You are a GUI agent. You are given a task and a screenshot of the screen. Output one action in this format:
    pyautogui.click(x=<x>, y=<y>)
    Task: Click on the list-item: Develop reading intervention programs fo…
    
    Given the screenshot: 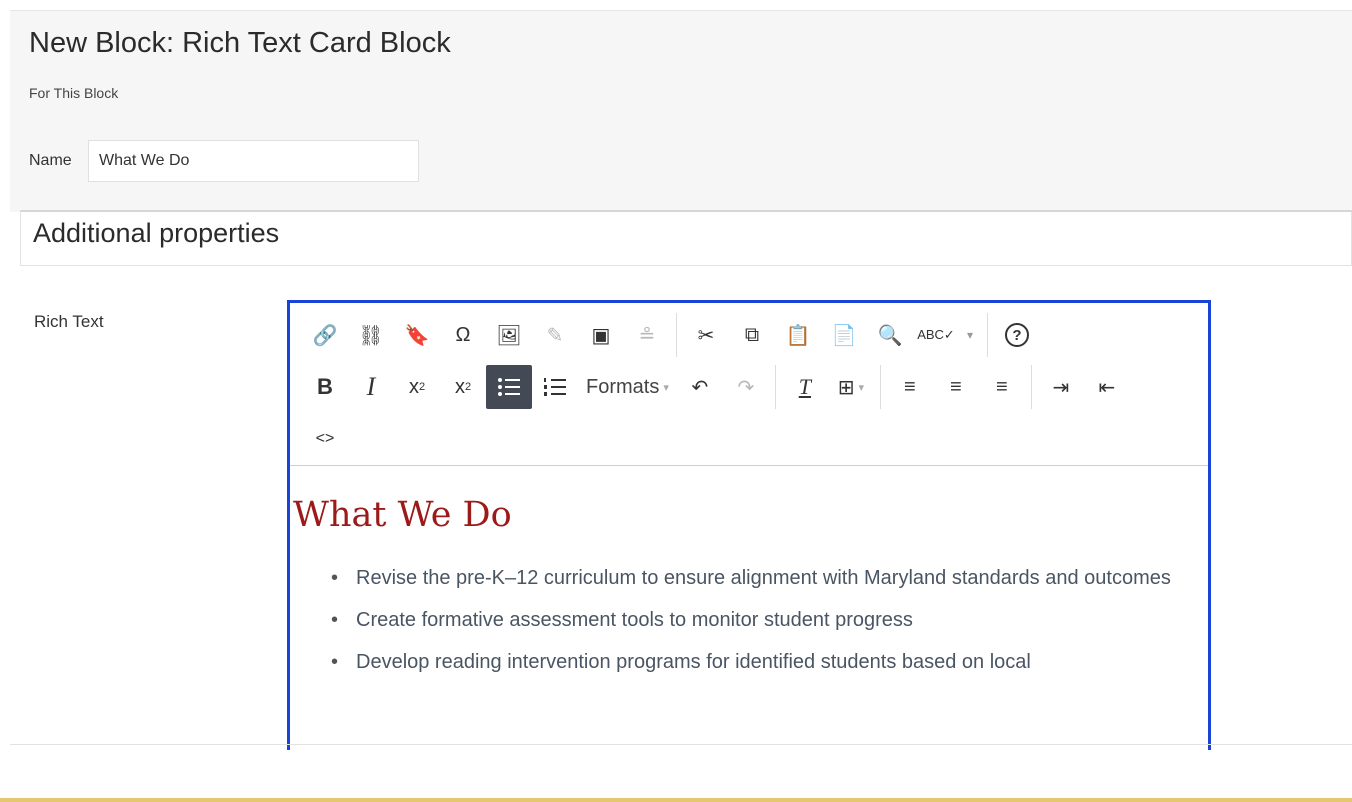 What is the action you would take?
    pyautogui.click(x=766, y=662)
    